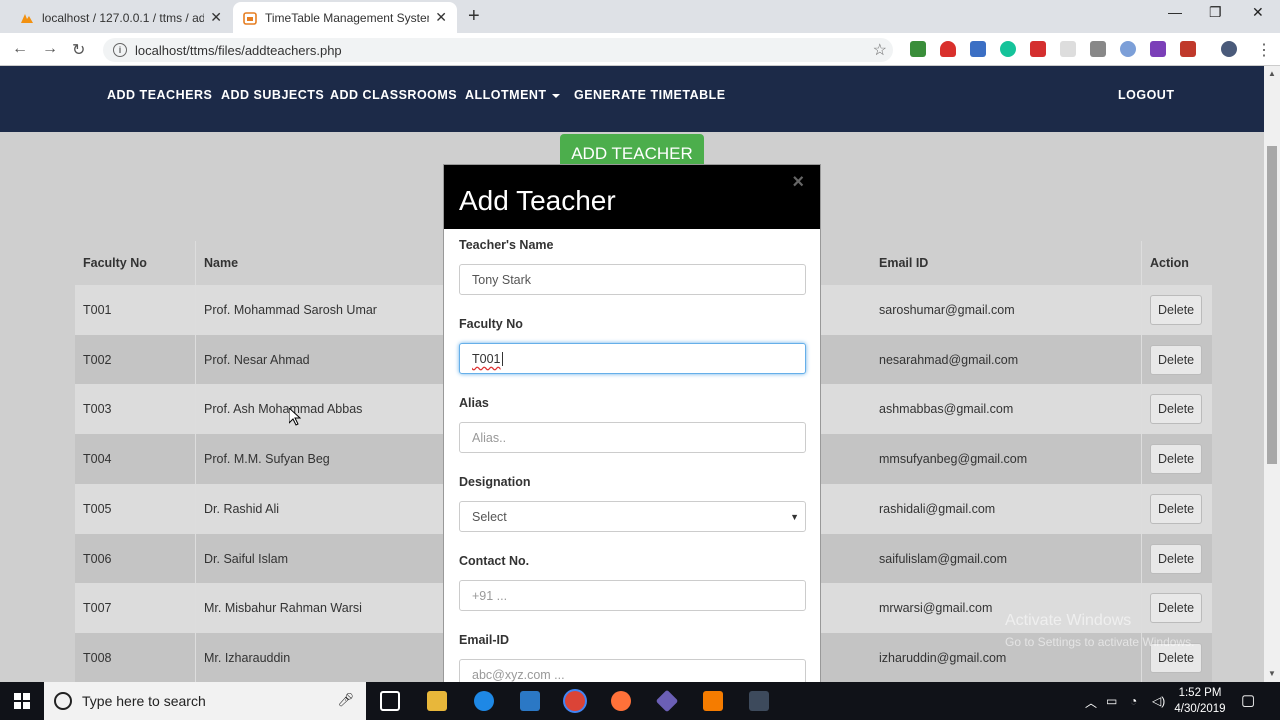  What do you see at coordinates (123, 17) in the screenshot?
I see `tab-title: localhost / 127.0.0.1 / ttms / adm` at bounding box center [123, 17].